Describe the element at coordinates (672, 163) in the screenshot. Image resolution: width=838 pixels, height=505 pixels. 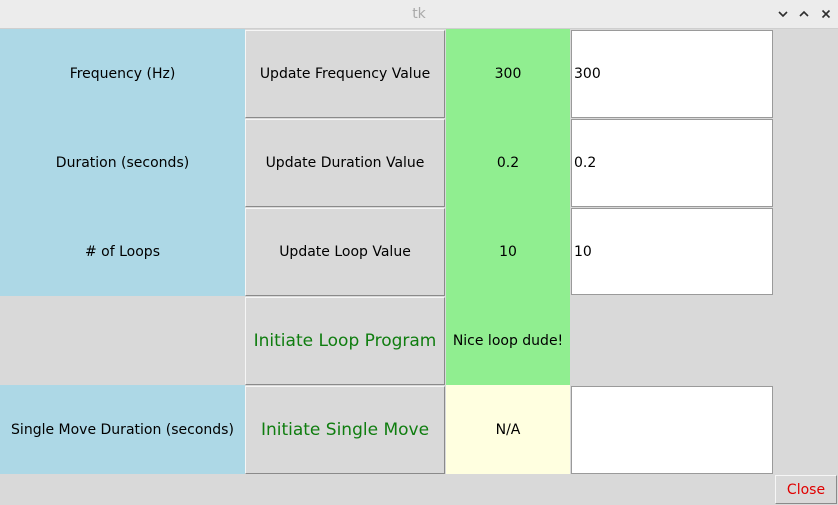
I see `duration-input: 0.2` at that location.